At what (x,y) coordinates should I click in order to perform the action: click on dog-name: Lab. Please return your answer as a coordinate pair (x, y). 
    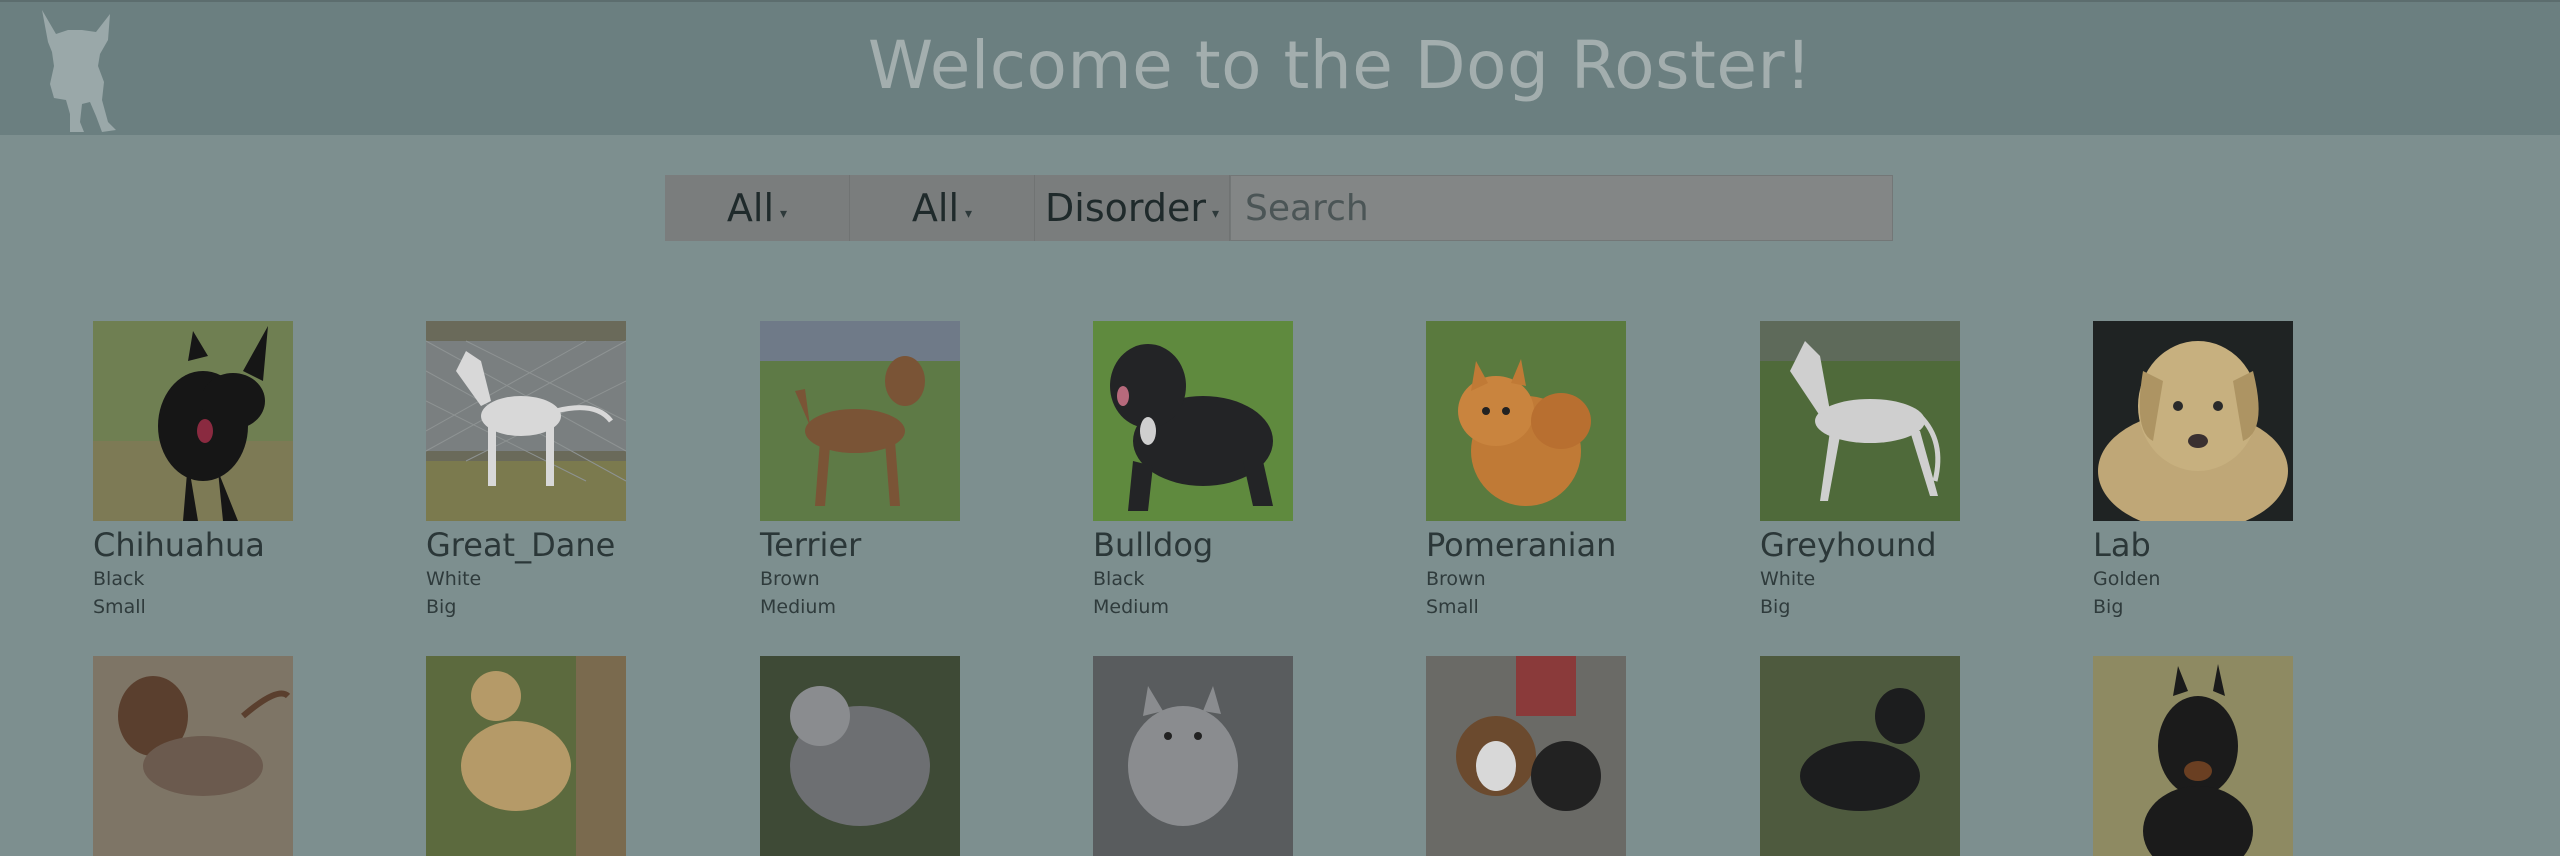
    Looking at the image, I should click on (2122, 545).